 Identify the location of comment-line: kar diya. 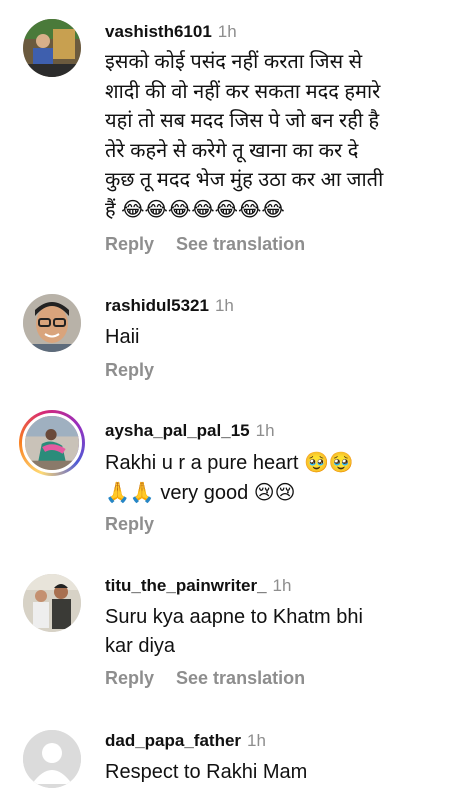
(140, 646).